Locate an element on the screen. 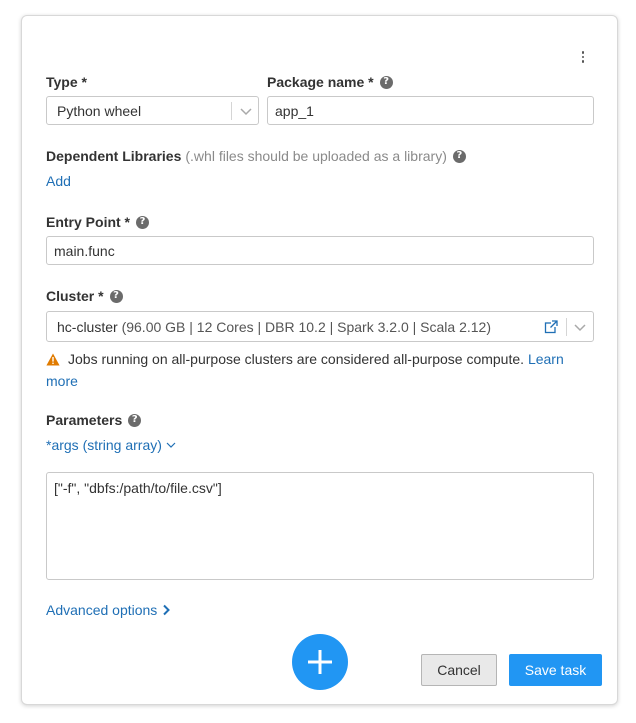  entry-point-input is located at coordinates (320, 250).